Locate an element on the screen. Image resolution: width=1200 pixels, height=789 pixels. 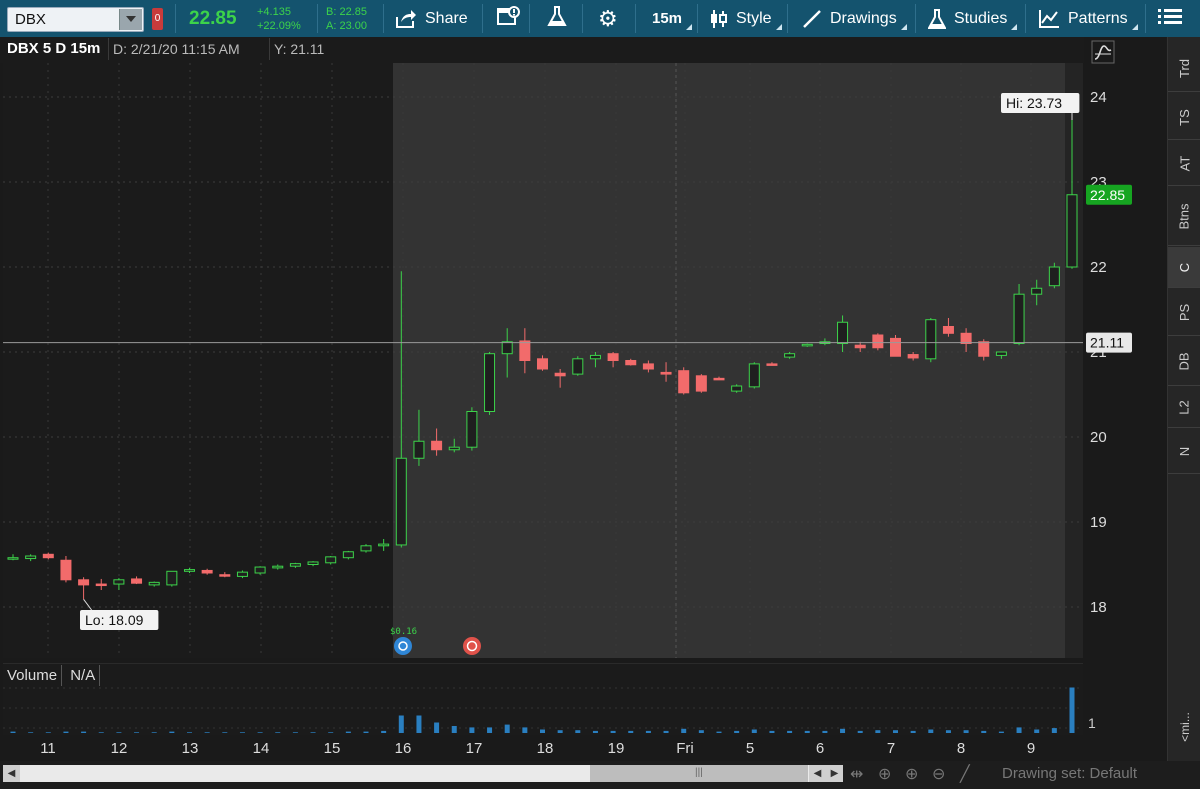
flask-button is located at coordinates (557, 18).